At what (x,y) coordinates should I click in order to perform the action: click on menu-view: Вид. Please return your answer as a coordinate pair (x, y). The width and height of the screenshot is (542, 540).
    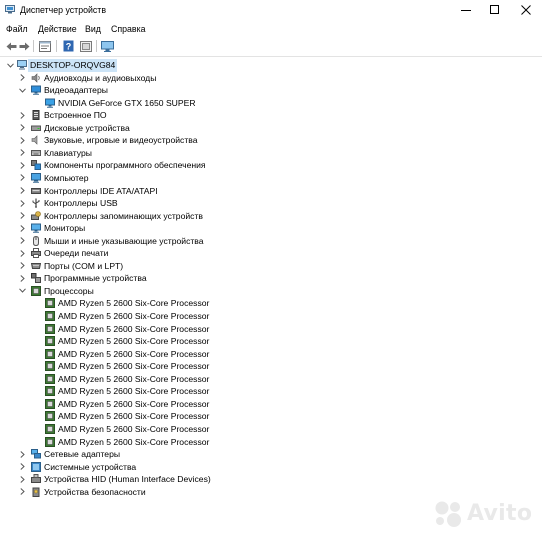
    Looking at the image, I should click on (93, 29).